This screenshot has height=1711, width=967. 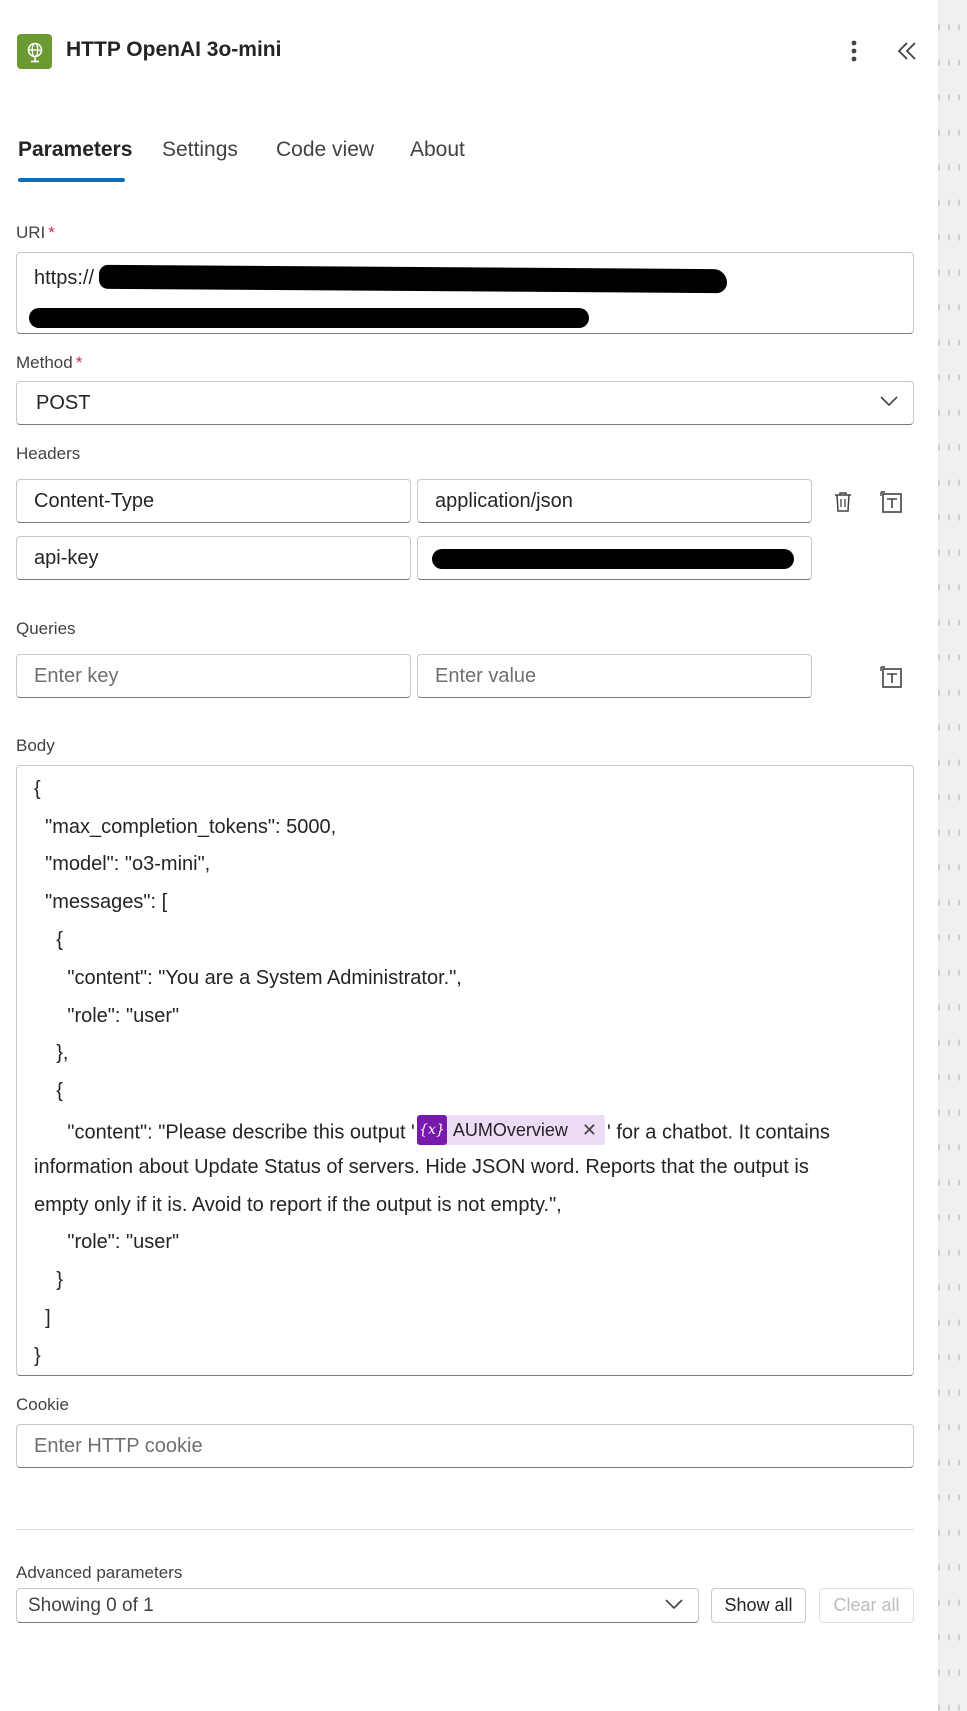 What do you see at coordinates (486, 676) in the screenshot?
I see `query-value-placeholder: Enter value` at bounding box center [486, 676].